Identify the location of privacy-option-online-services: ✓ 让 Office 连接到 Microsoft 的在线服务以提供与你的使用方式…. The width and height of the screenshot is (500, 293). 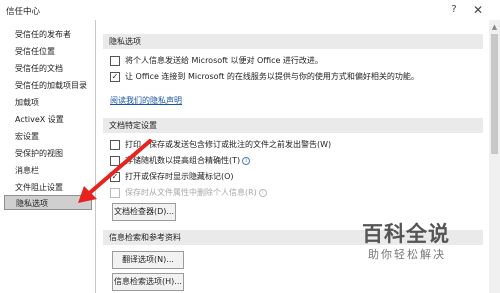
(295, 77).